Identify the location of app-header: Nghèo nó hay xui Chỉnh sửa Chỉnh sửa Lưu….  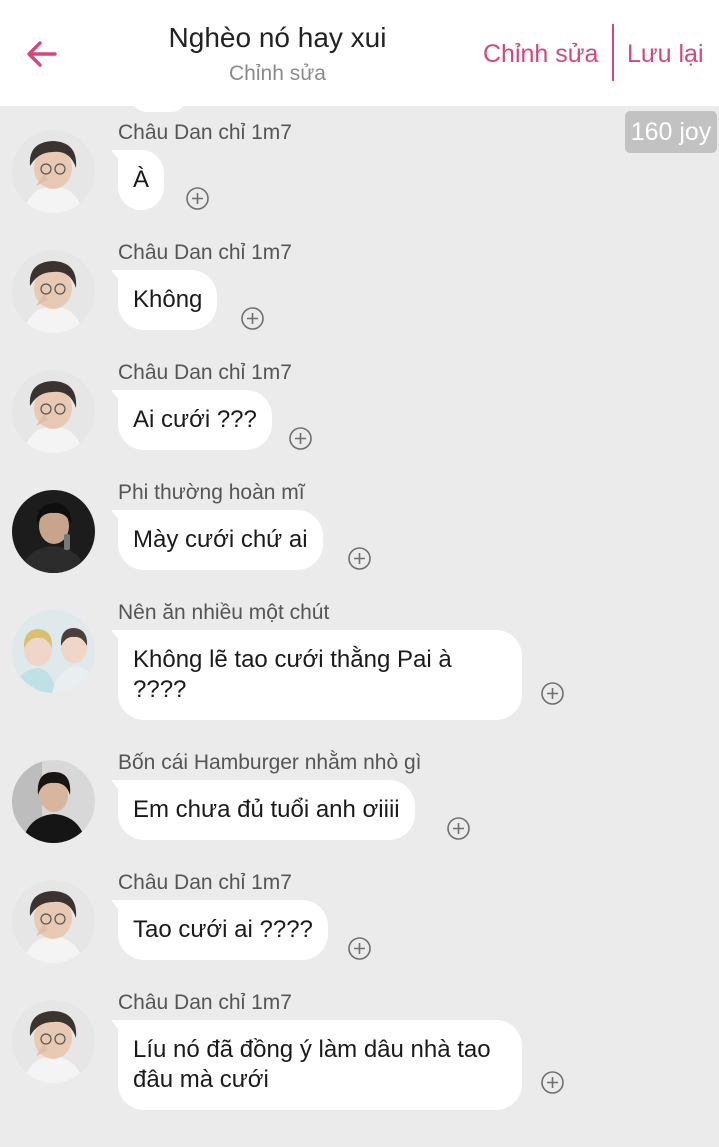
(359, 53).